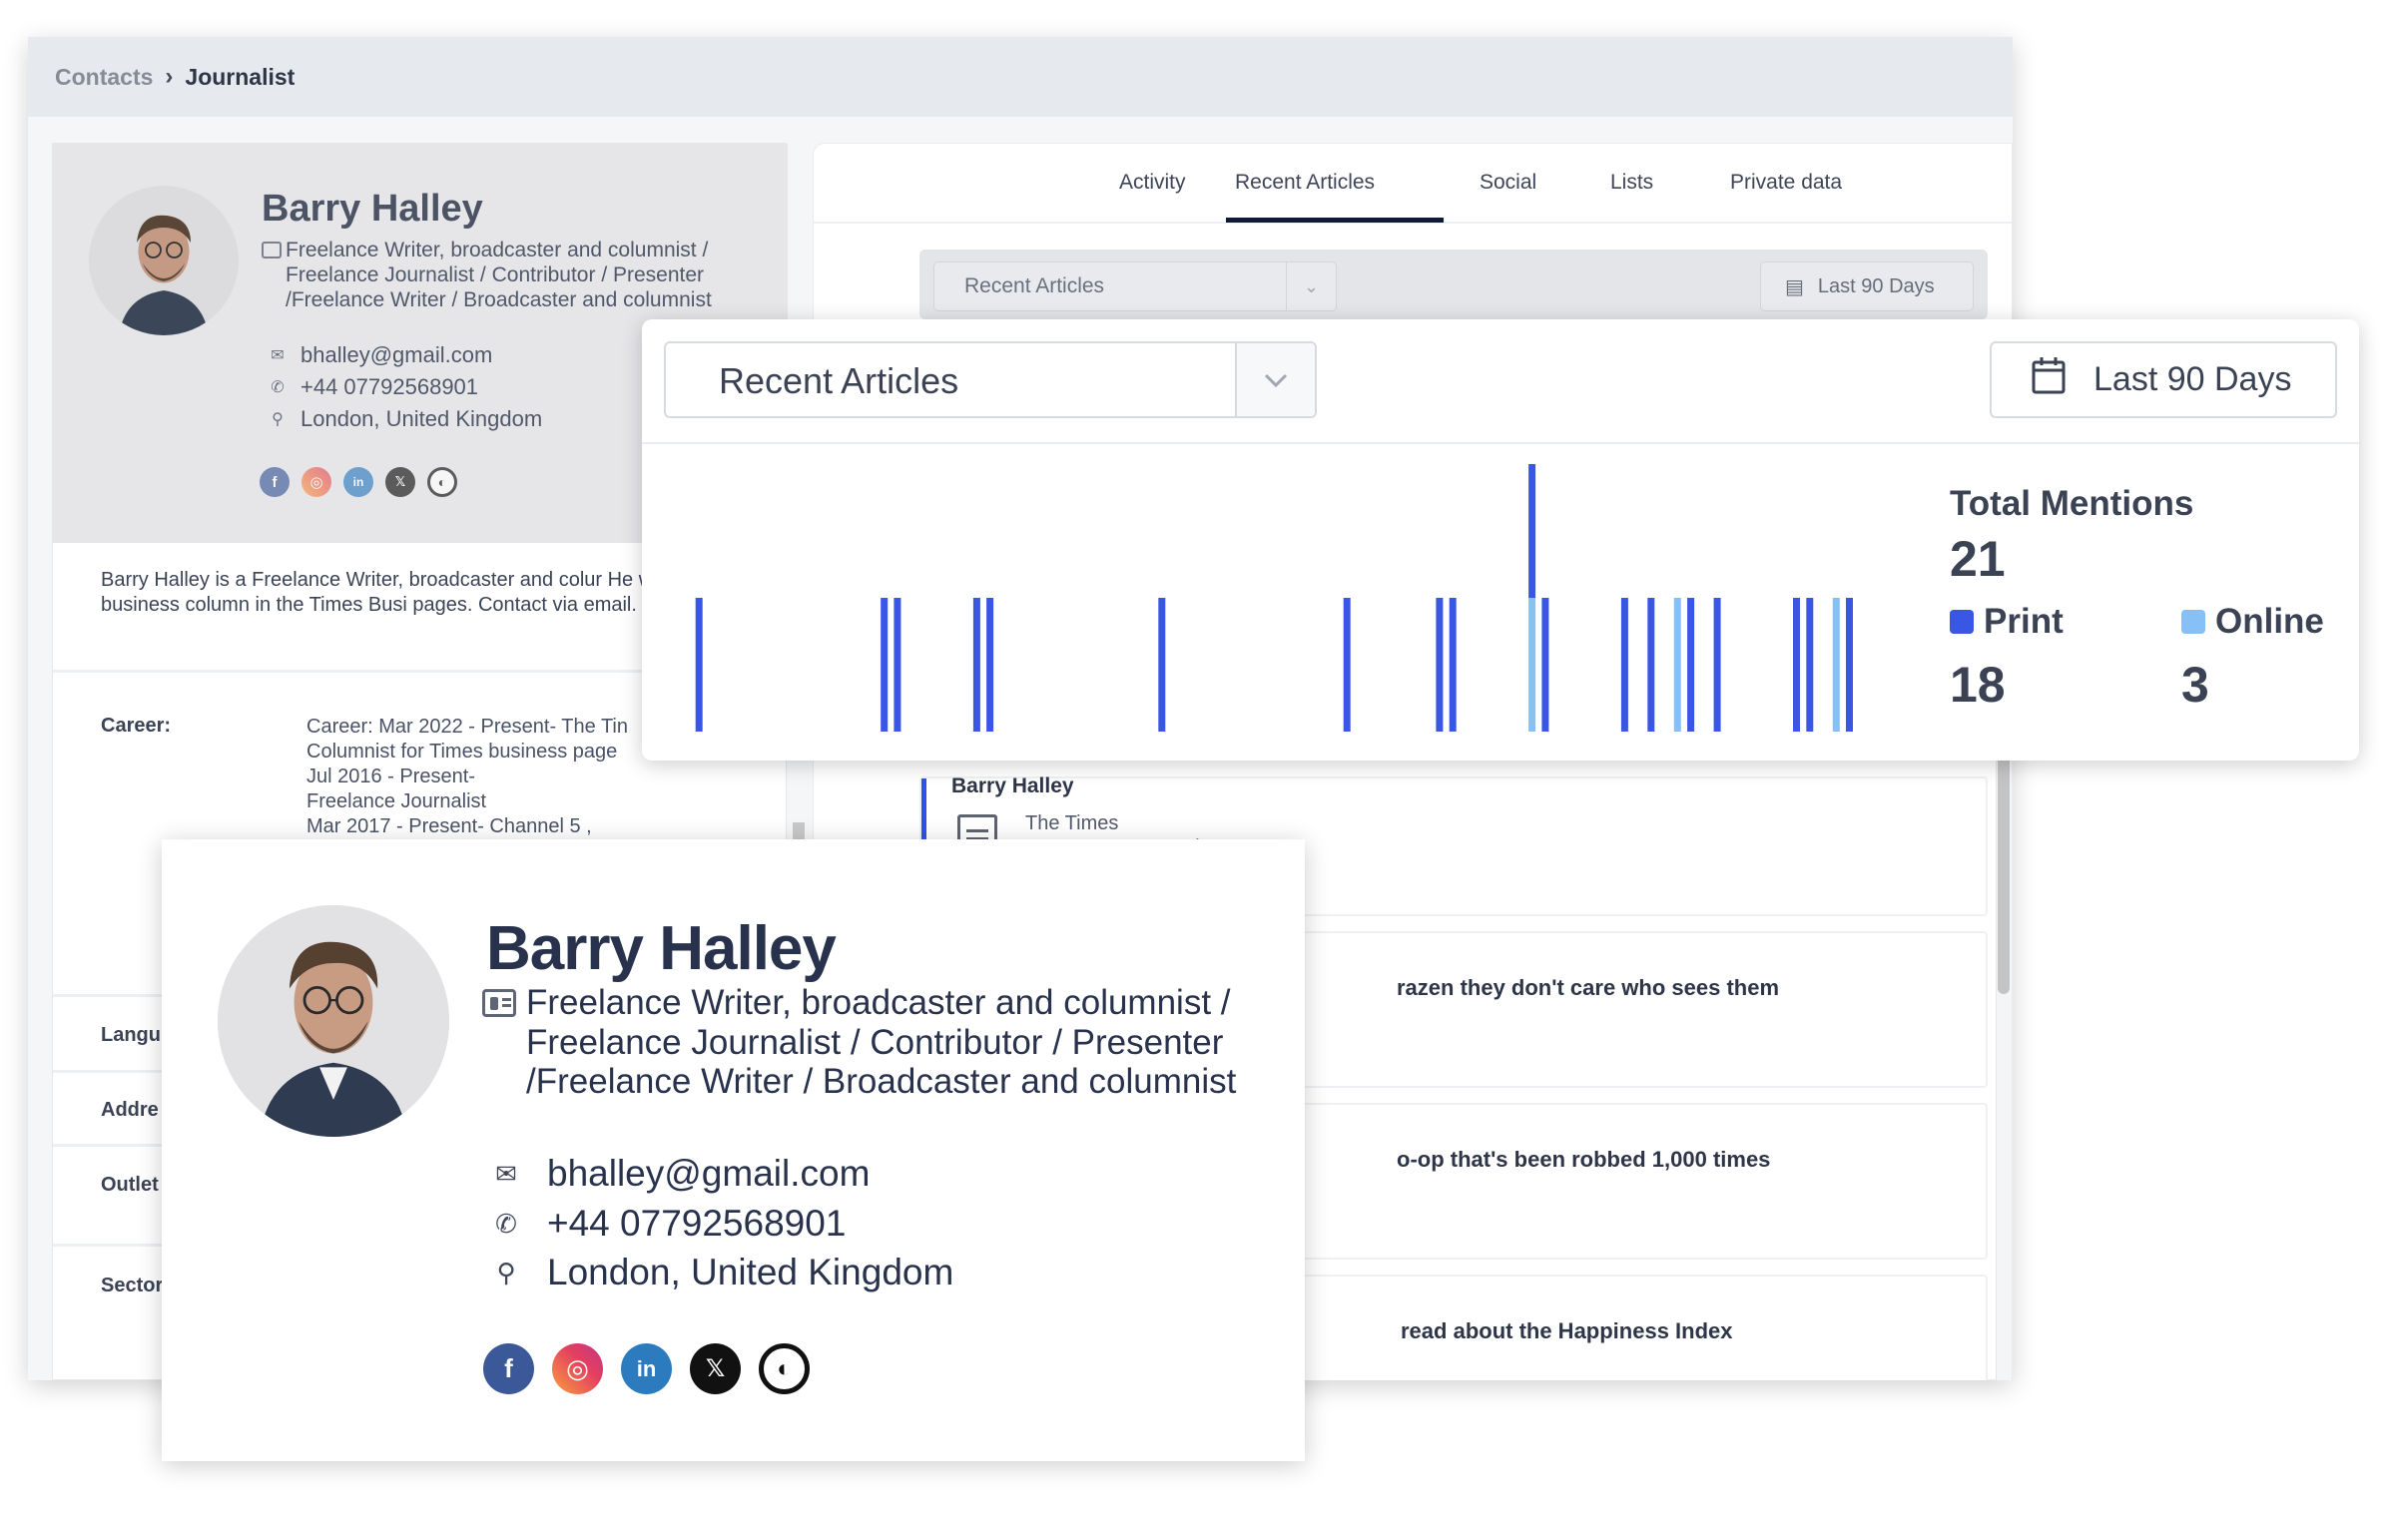  I want to click on phone-icon: ✆, so click(278, 387).